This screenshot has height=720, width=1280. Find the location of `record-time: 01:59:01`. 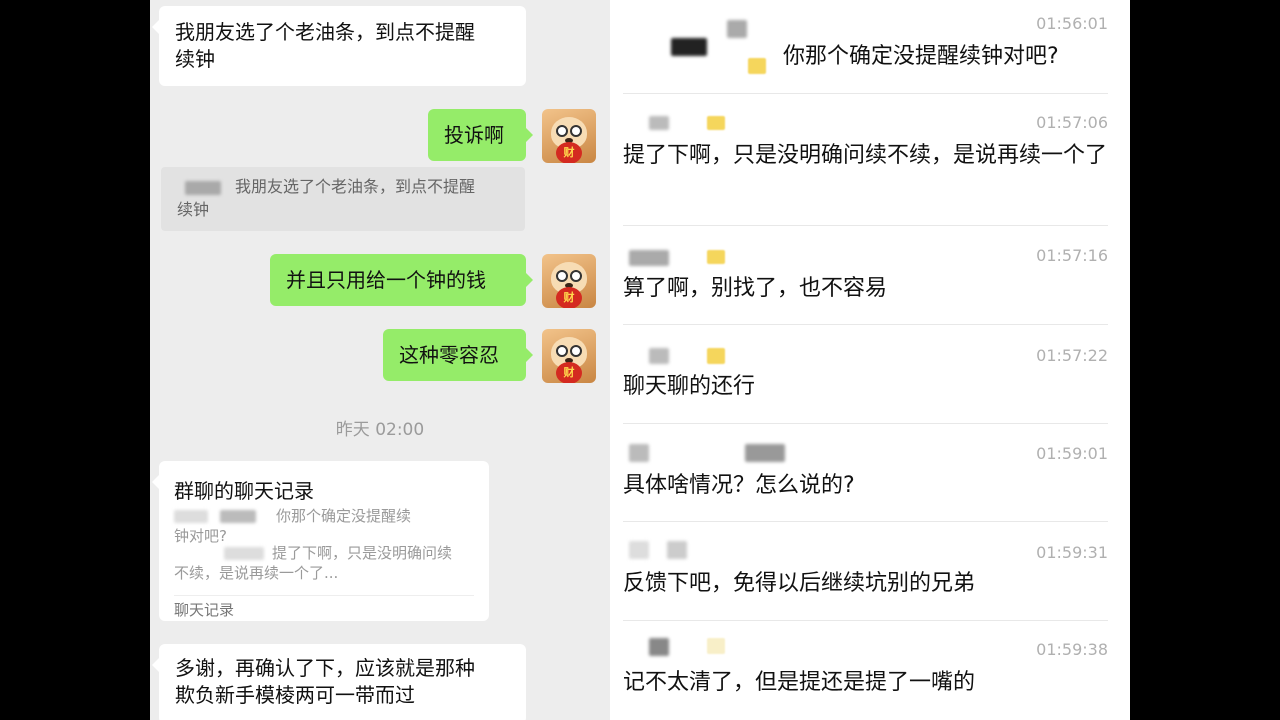

record-time: 01:59:01 is located at coordinates (1072, 453).